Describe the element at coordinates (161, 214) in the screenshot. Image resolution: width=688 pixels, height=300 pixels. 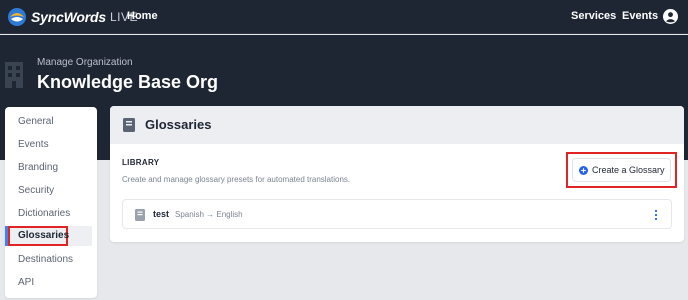
I see `glossary-name: test` at that location.